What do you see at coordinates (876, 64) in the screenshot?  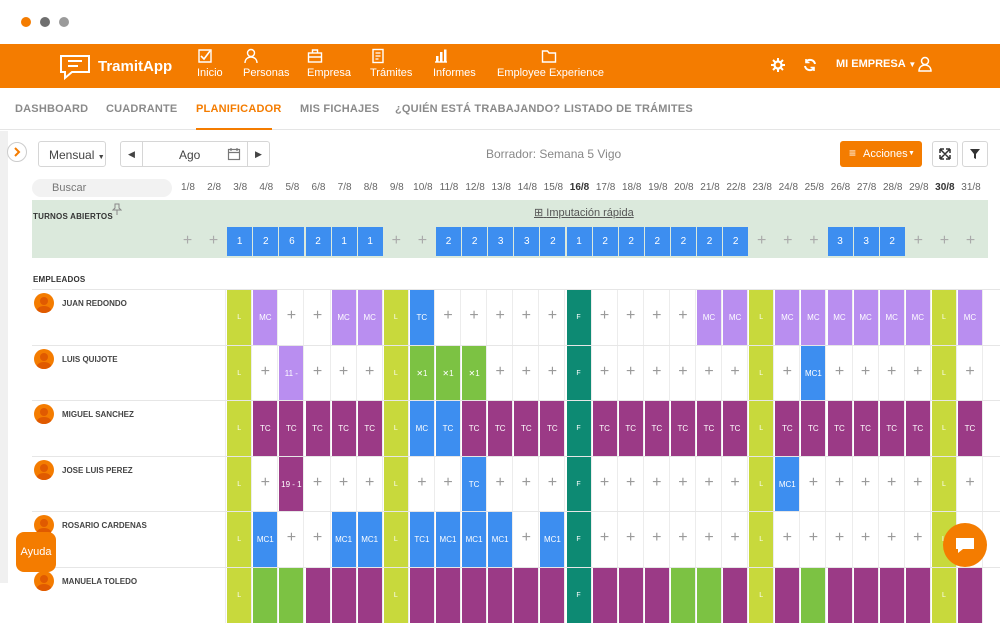 I see `company-menu: MI EMPRESA ▼` at bounding box center [876, 64].